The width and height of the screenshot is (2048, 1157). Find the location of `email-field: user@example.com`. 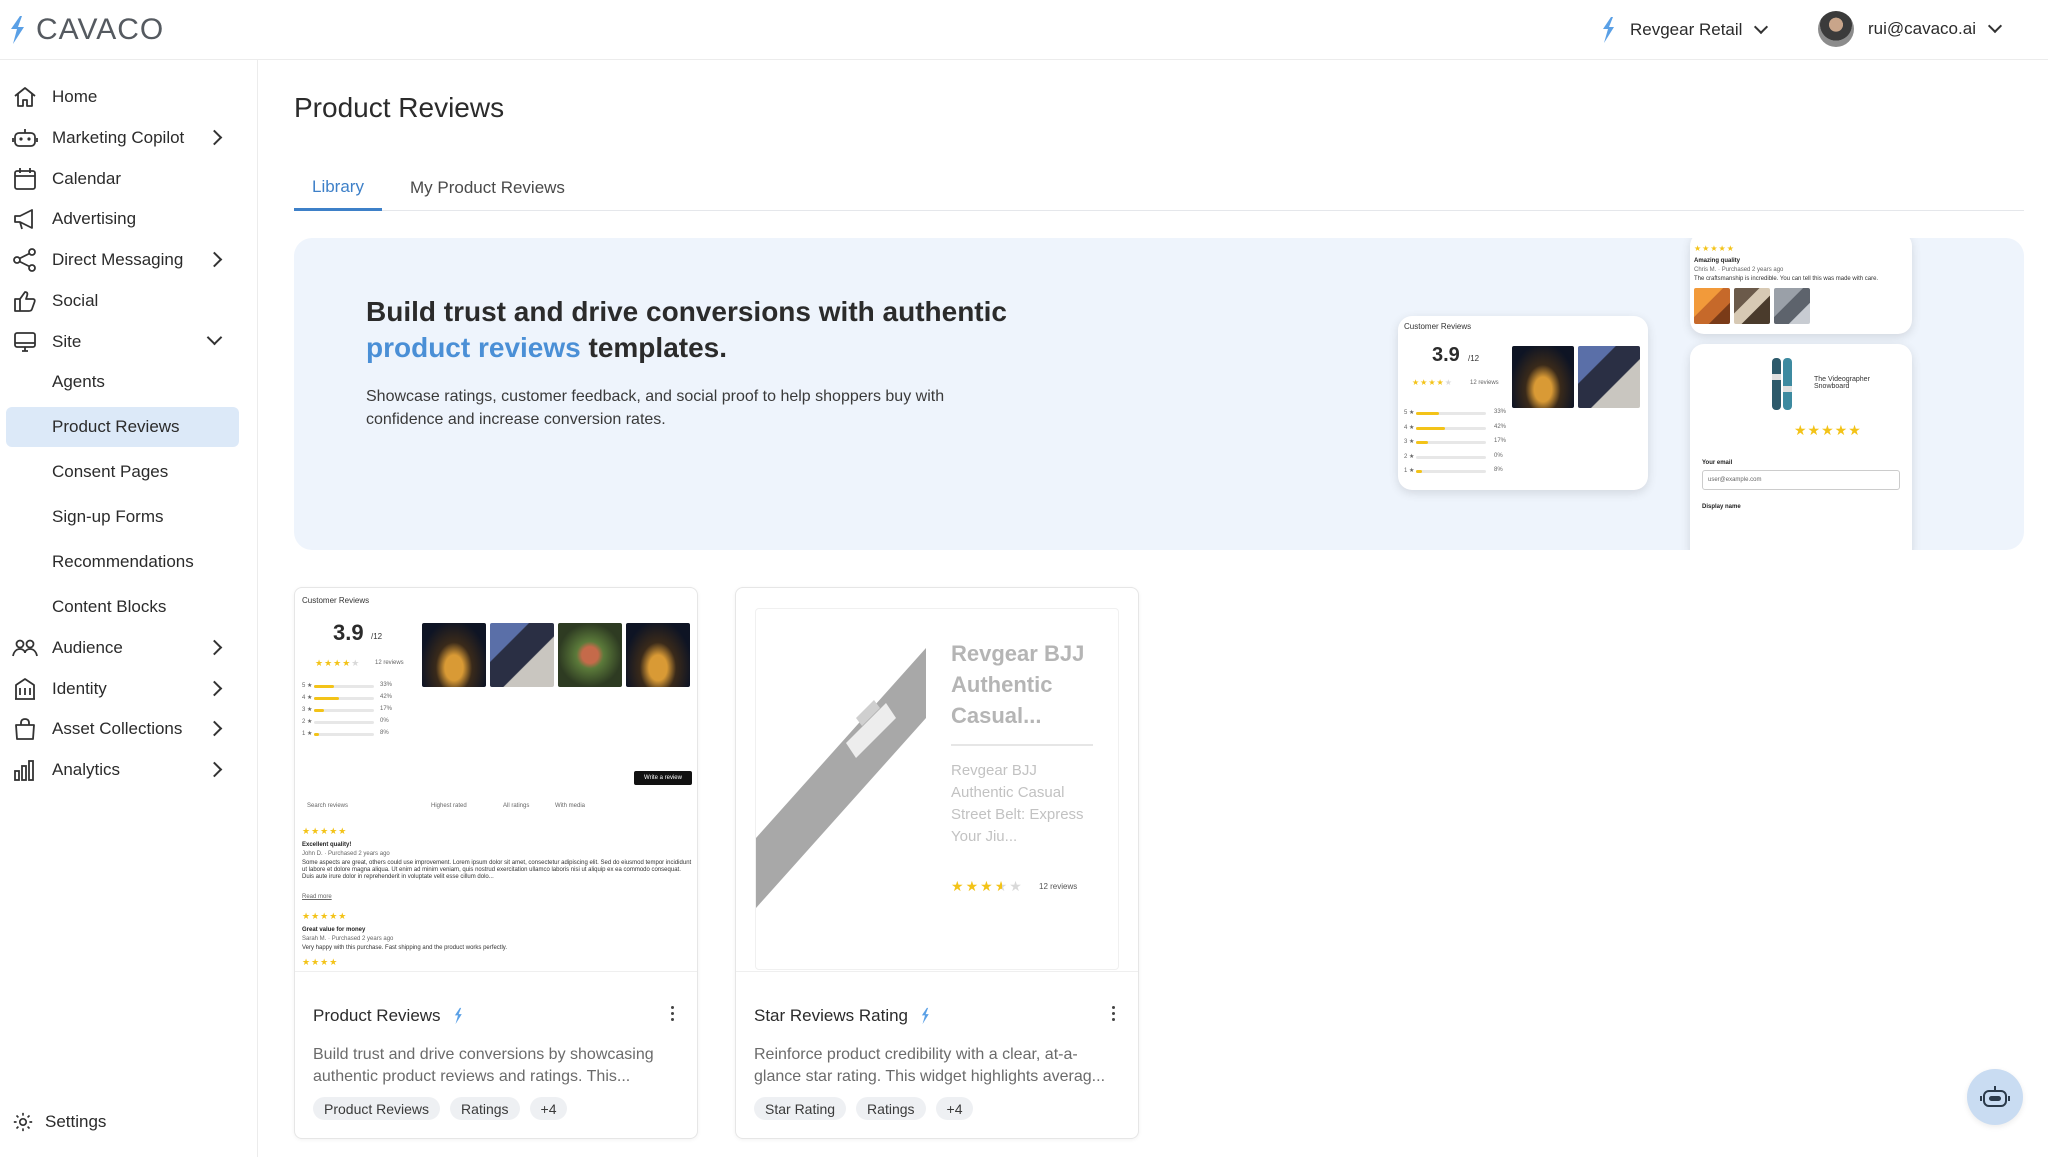

email-field: user@example.com is located at coordinates (1801, 480).